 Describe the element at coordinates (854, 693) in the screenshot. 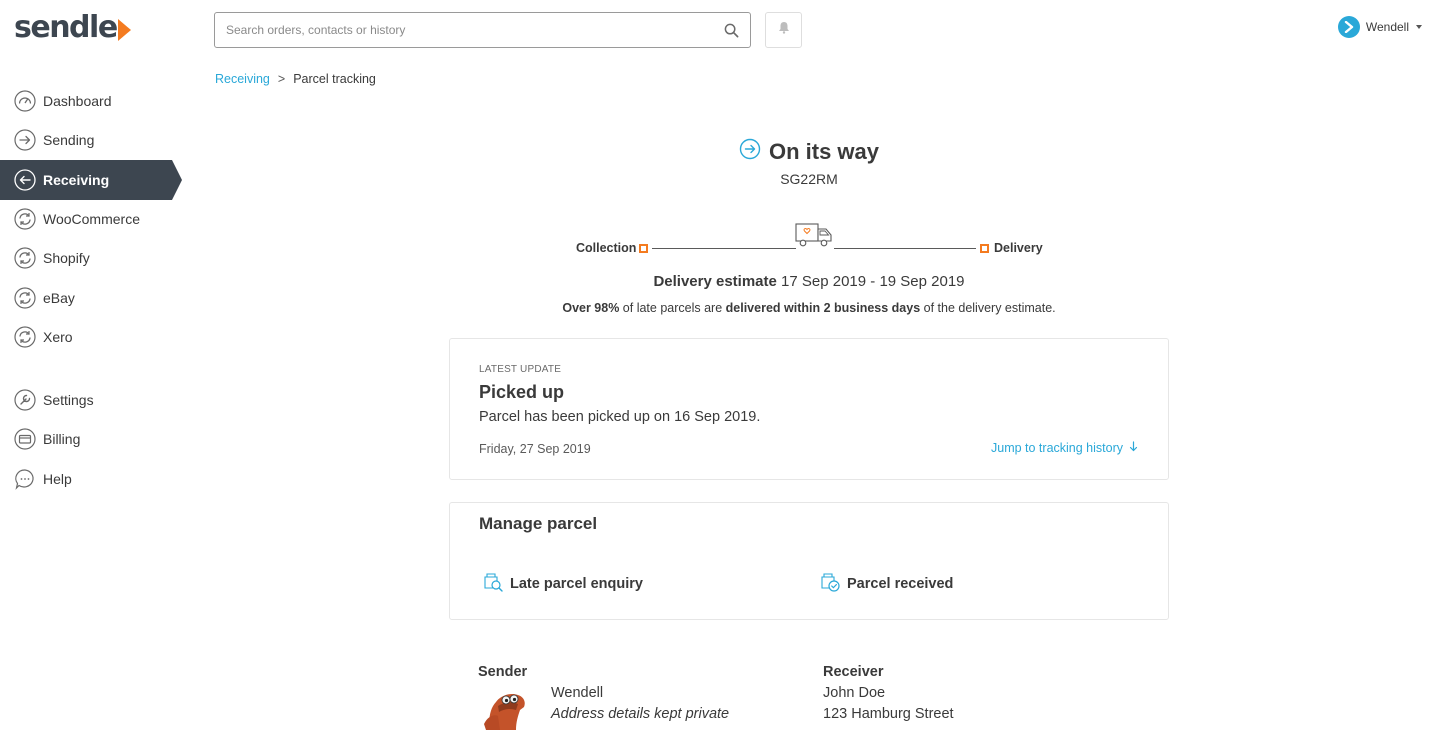

I see `receiver-name: John Doe` at that location.